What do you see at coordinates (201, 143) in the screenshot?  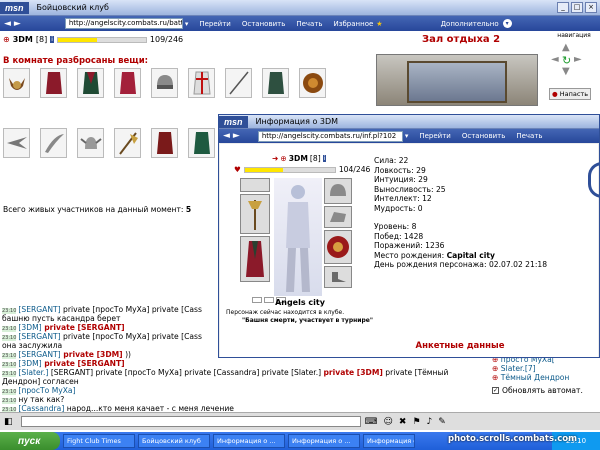 I see `green-cloak-icon` at bounding box center [201, 143].